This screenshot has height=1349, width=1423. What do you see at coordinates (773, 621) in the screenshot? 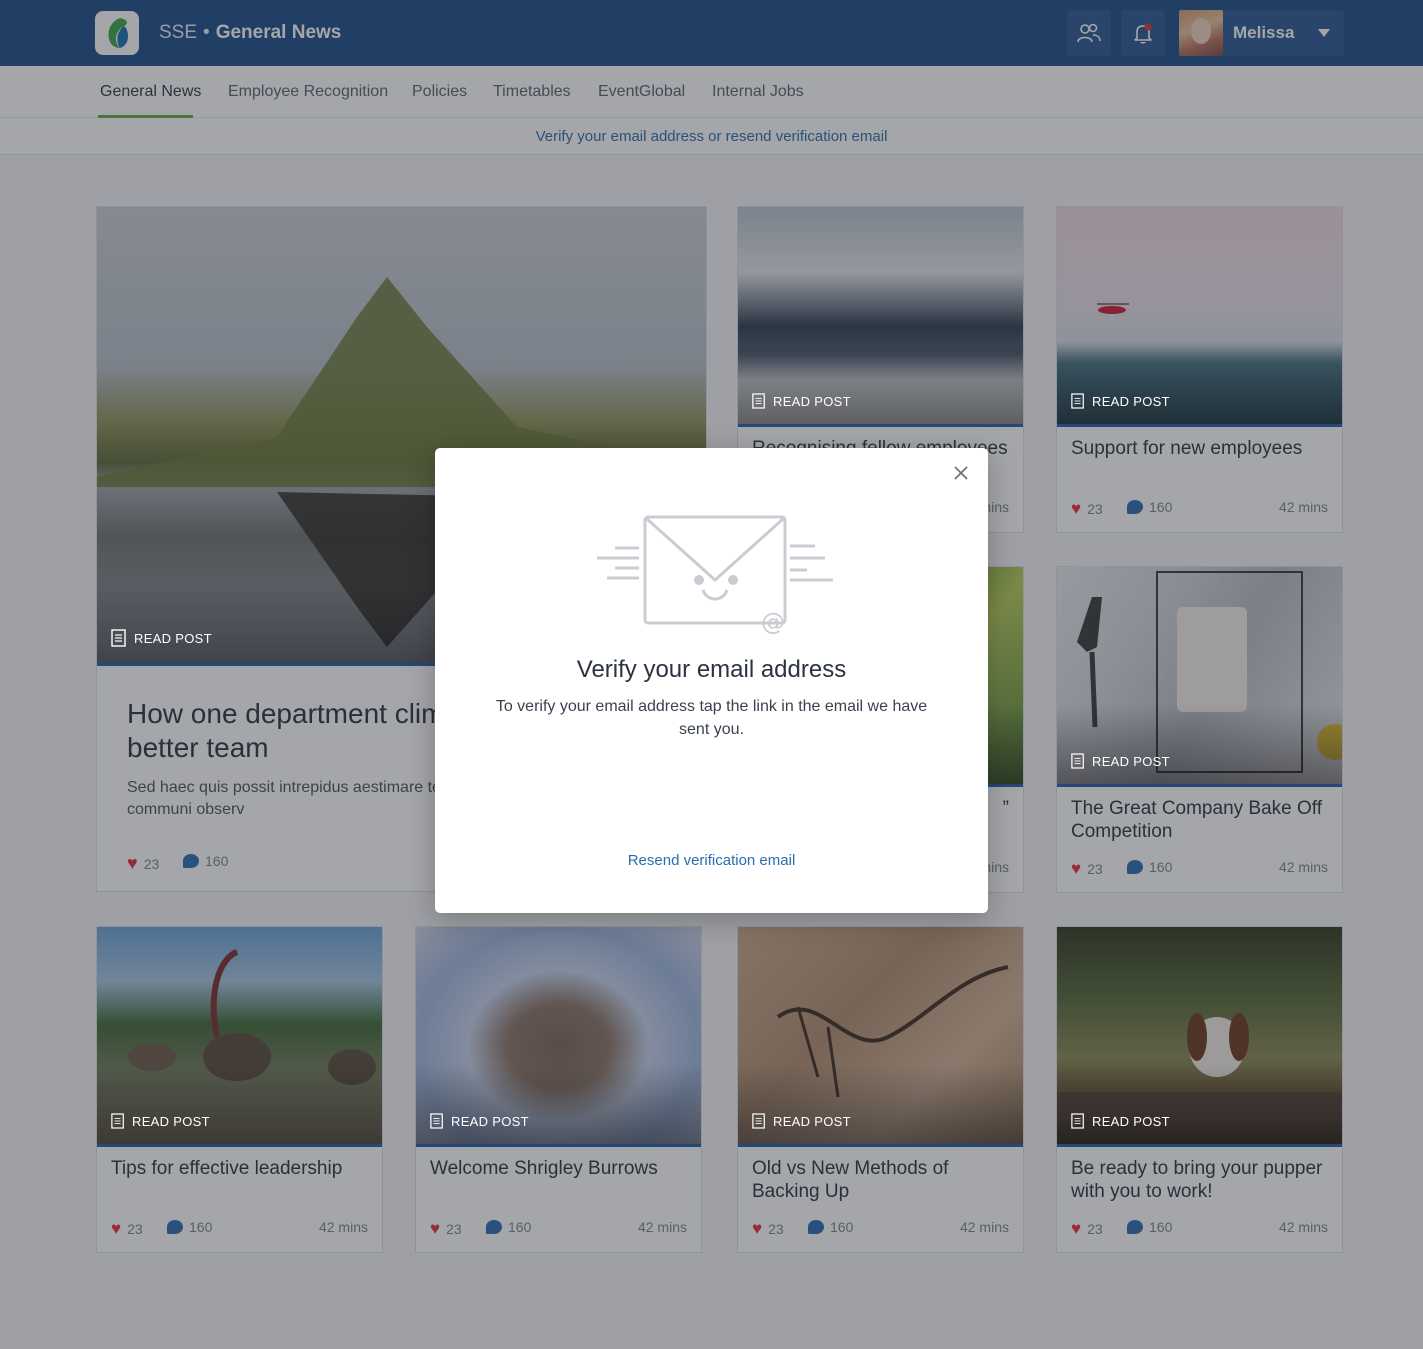
I see `at-symbol: @` at bounding box center [773, 621].